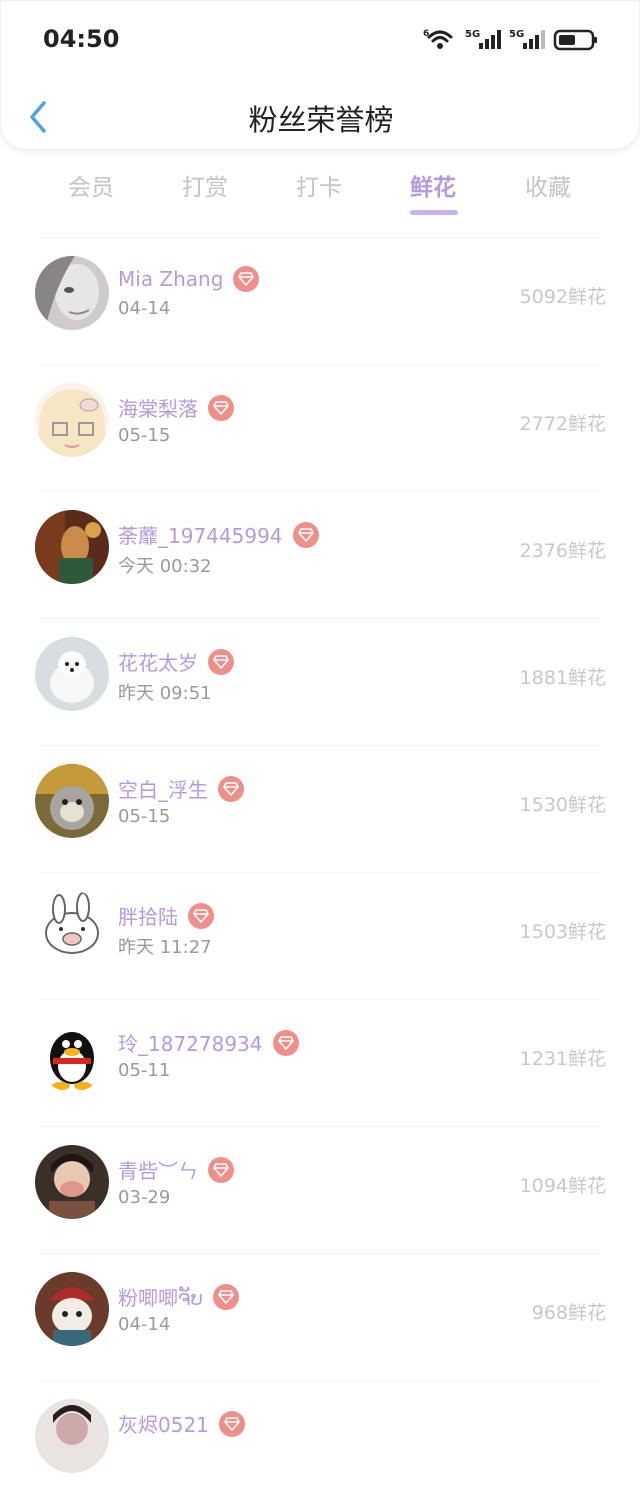 The width and height of the screenshot is (640, 1508). I want to click on active-tab-indicator, so click(434, 212).